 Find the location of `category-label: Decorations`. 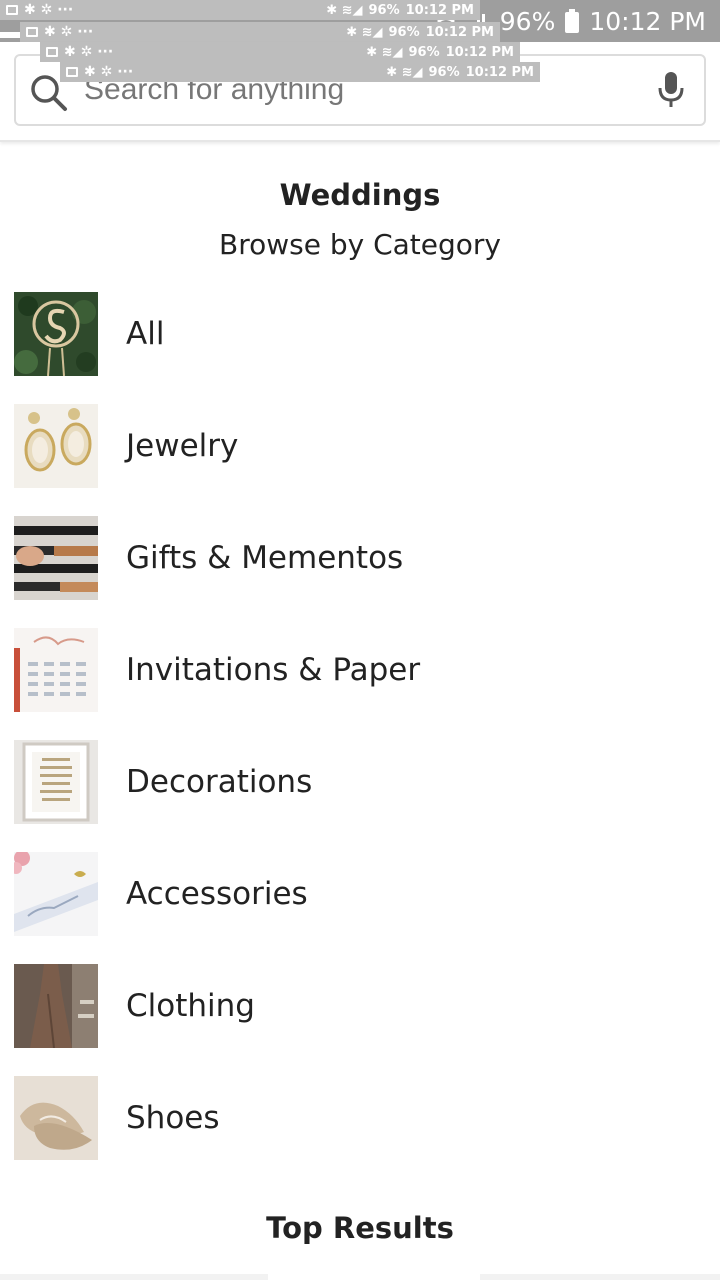

category-label: Decorations is located at coordinates (219, 782).